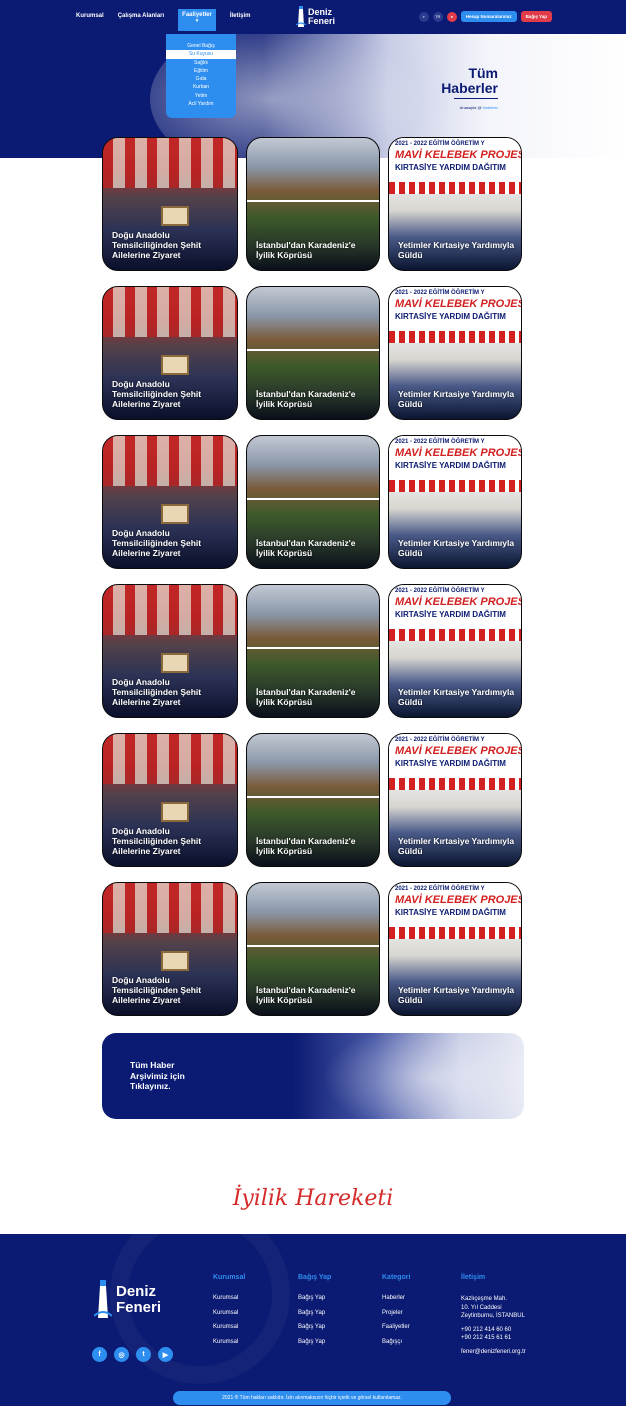  Describe the element at coordinates (201, 54) in the screenshot. I see `dropdown-item-su-kuyusu: Su Kuyusu` at that location.